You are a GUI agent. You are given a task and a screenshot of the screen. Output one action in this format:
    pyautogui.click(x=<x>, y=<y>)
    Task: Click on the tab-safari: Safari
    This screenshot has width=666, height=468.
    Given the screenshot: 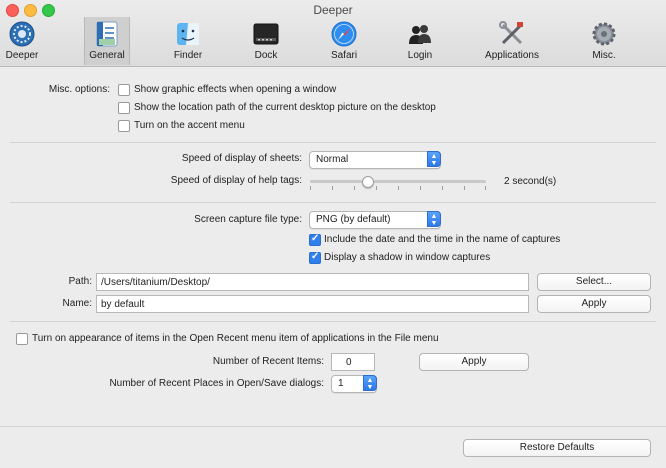 What is the action you would take?
    pyautogui.click(x=344, y=41)
    